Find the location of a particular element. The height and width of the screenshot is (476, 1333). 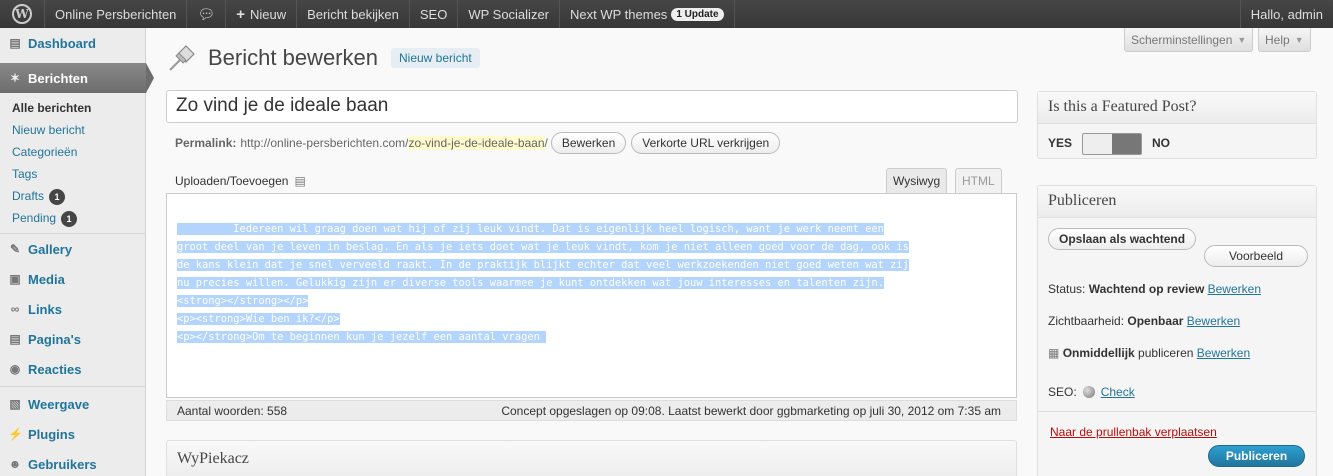

sidebar-item-label: Media is located at coordinates (46, 279).